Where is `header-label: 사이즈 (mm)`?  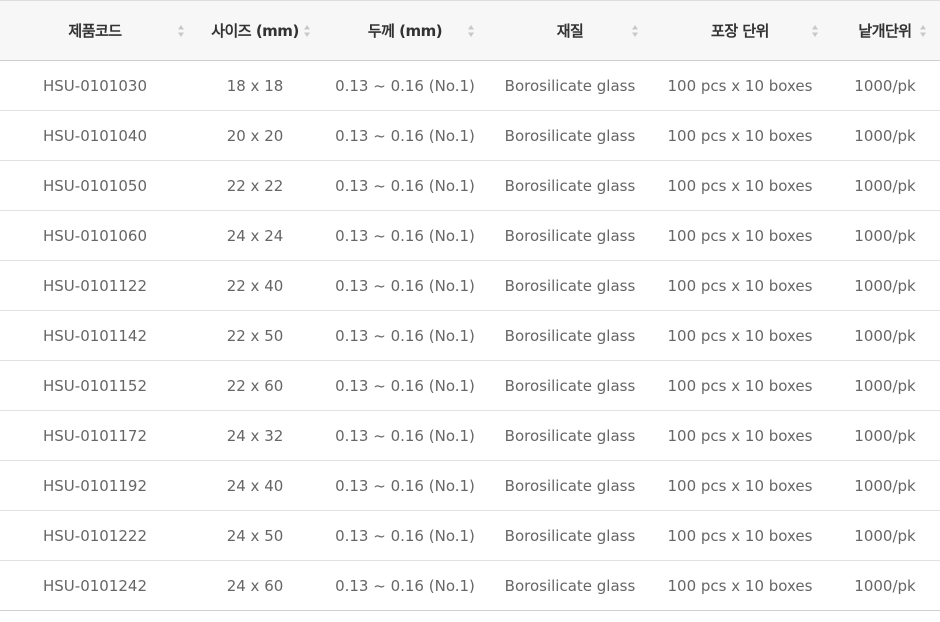 header-label: 사이즈 (mm) is located at coordinates (255, 31).